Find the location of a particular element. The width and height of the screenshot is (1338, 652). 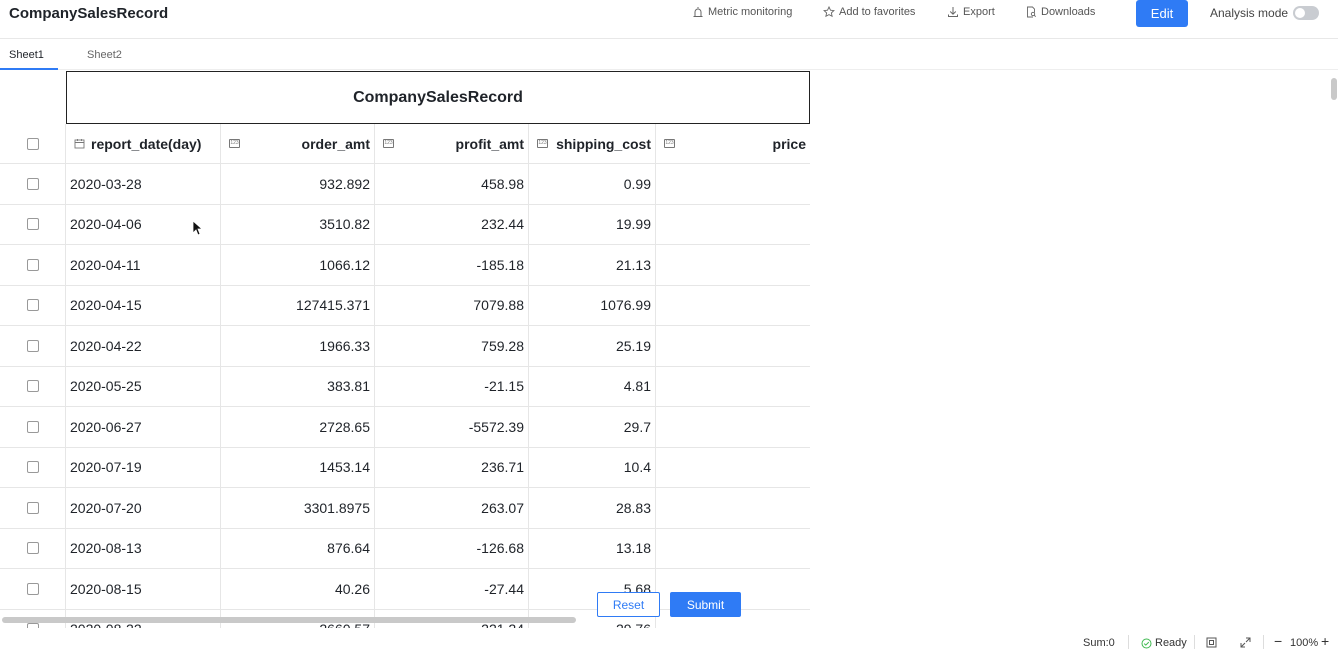

table-row: 2020-06-27 2728.65 -5572.39 29.7 is located at coordinates (405, 427).